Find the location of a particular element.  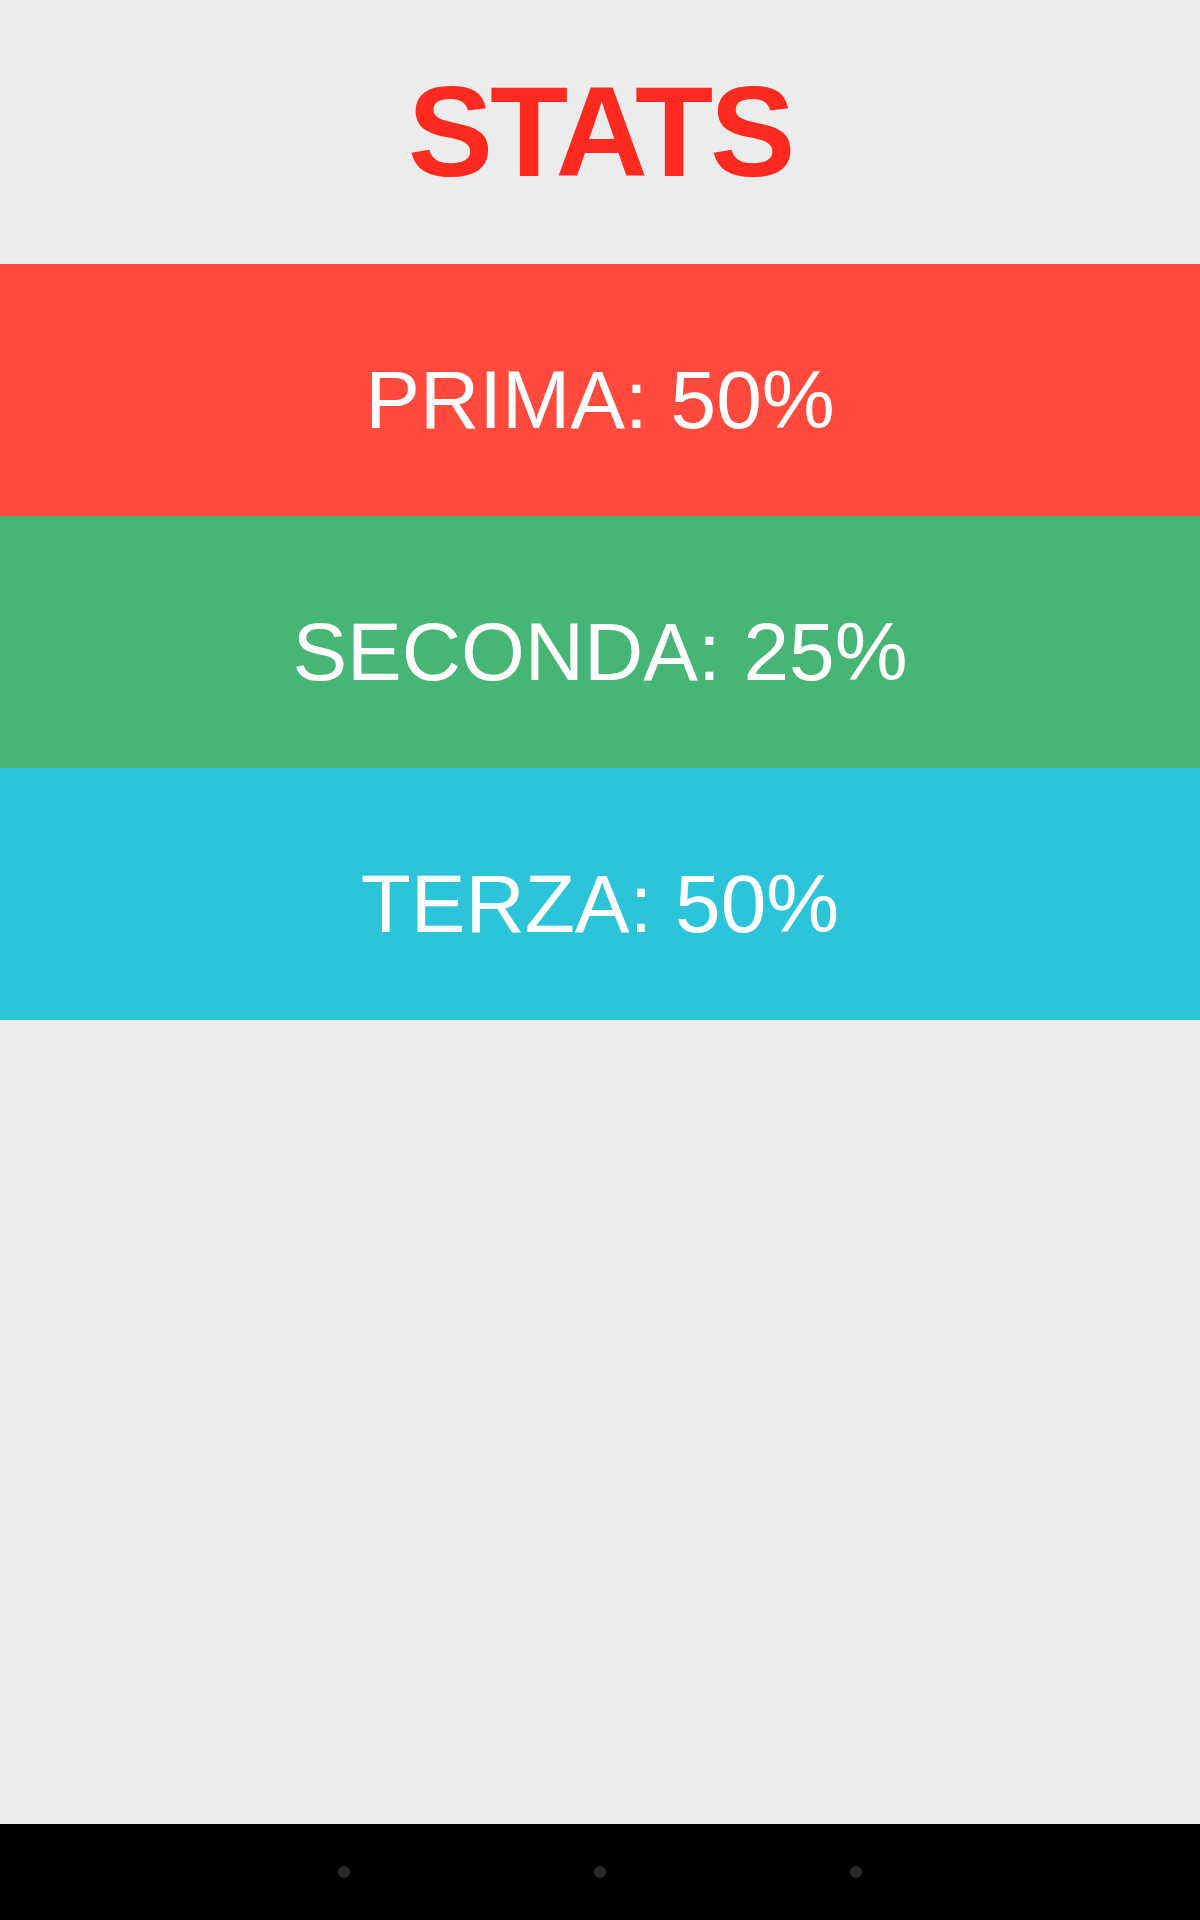

stat-label: PRIMA: 50% is located at coordinates (600, 400).